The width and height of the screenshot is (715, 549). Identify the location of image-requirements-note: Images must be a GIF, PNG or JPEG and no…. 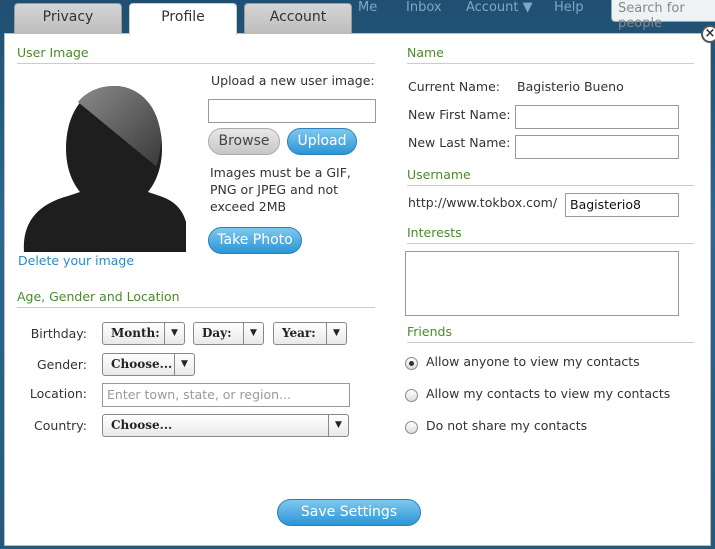
(280, 189).